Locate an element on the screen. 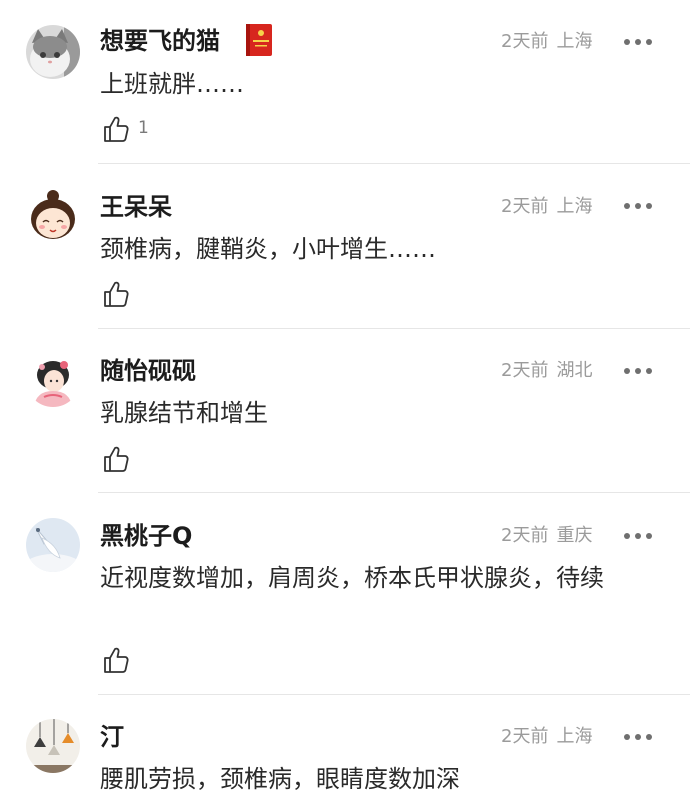  red-book-badge-icon is located at coordinates (259, 40).